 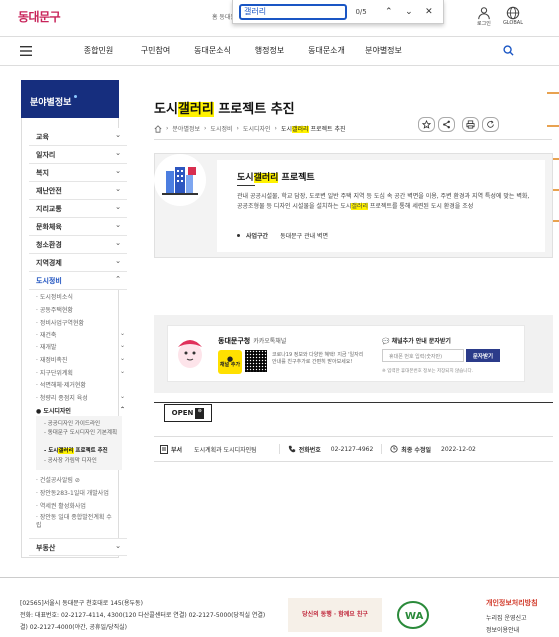 I want to click on sidebar-item-culture: 문화체육 ⌄, so click(x=78, y=227).